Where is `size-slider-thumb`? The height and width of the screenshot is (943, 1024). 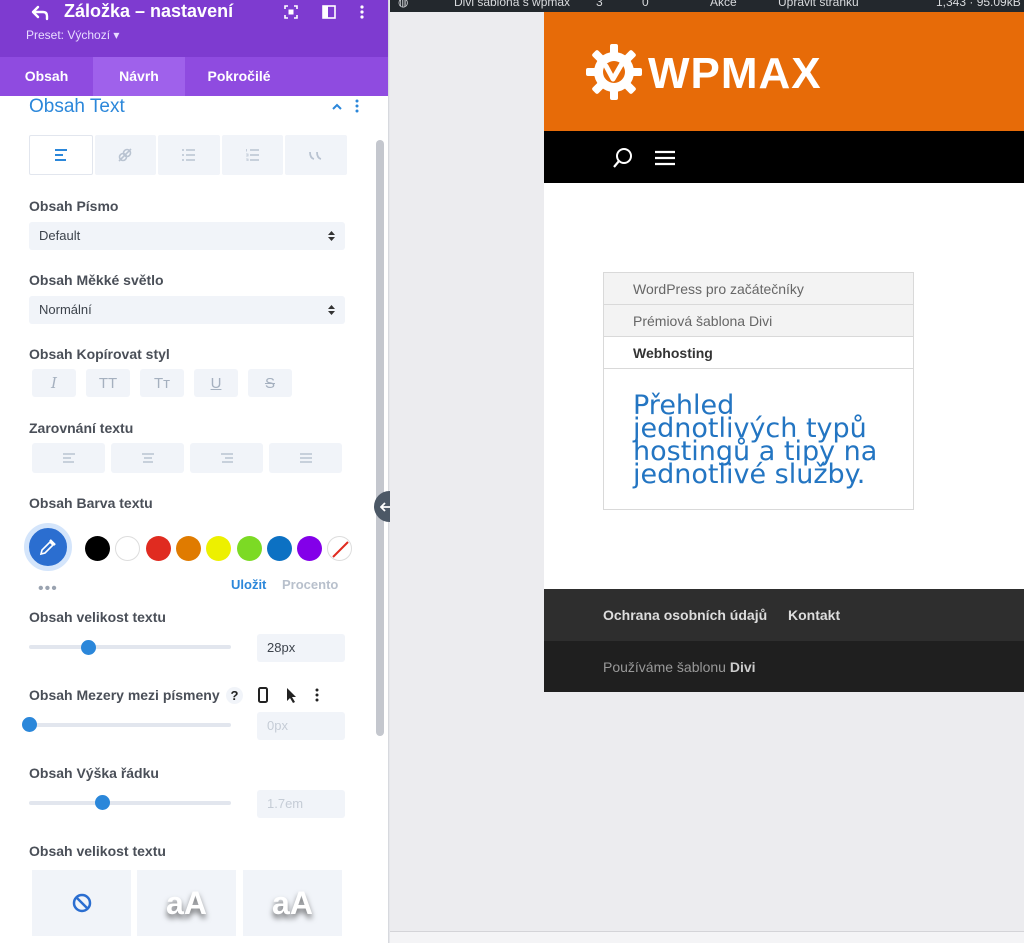 size-slider-thumb is located at coordinates (88, 647).